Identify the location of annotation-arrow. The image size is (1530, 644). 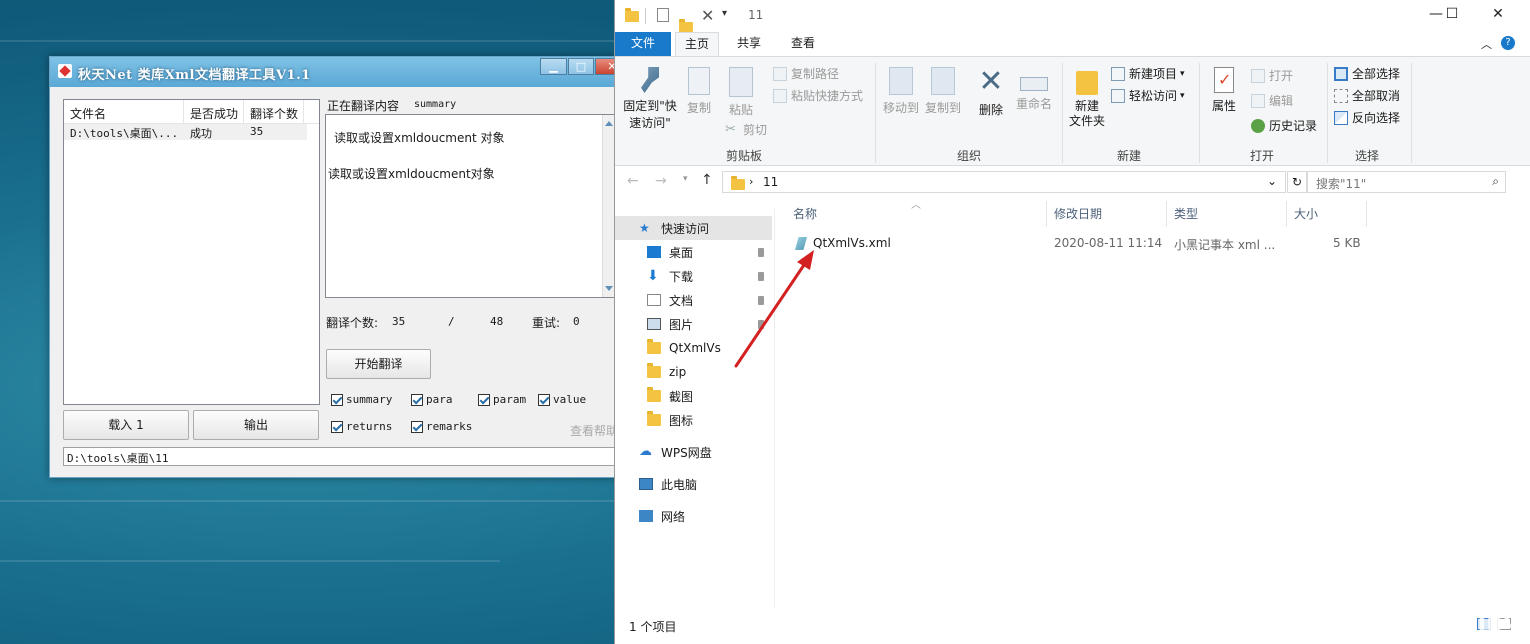
(774, 309).